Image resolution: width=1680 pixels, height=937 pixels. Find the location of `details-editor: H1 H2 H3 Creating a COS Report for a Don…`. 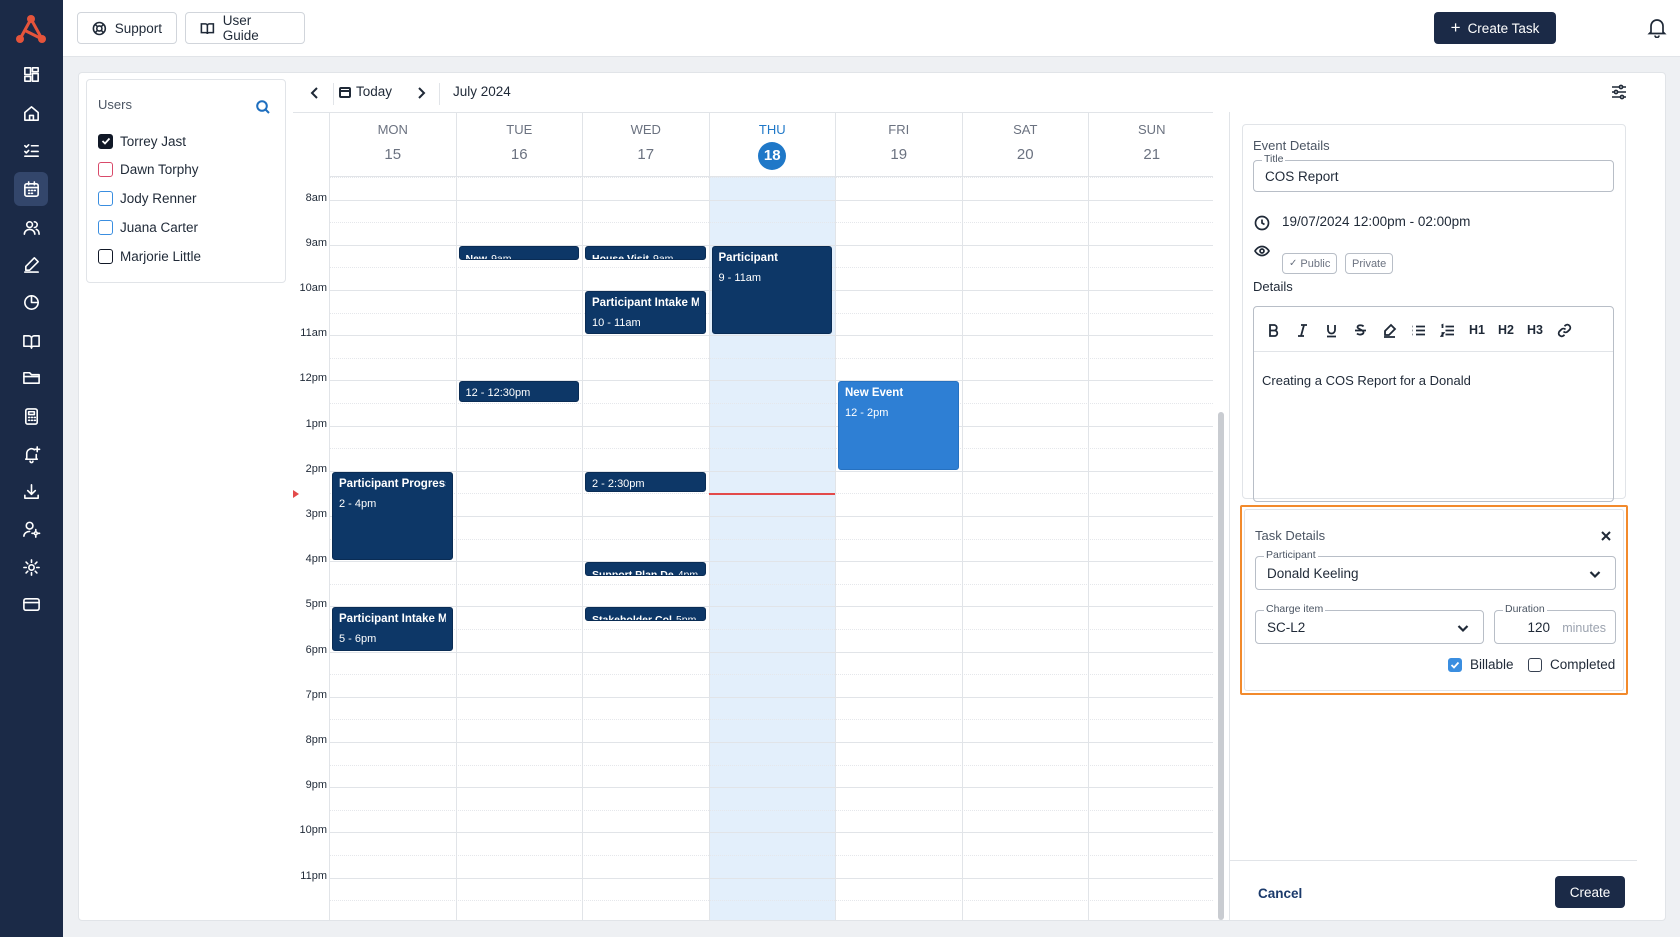

details-editor: H1 H2 H3 Creating a COS Report for a Don… is located at coordinates (1433, 404).